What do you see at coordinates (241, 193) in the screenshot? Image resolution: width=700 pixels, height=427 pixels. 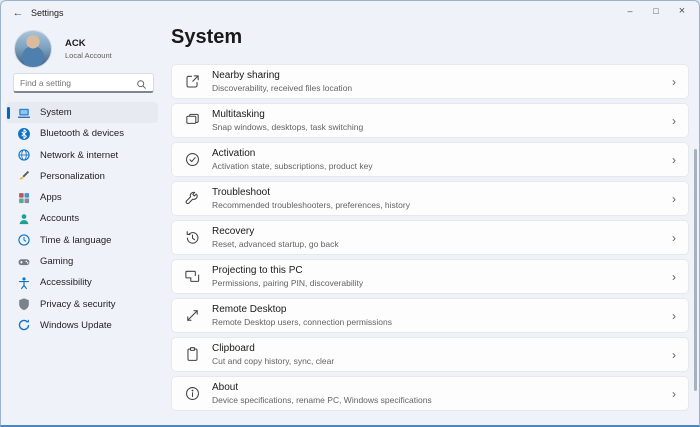 I see `card-title: Troubleshoot` at bounding box center [241, 193].